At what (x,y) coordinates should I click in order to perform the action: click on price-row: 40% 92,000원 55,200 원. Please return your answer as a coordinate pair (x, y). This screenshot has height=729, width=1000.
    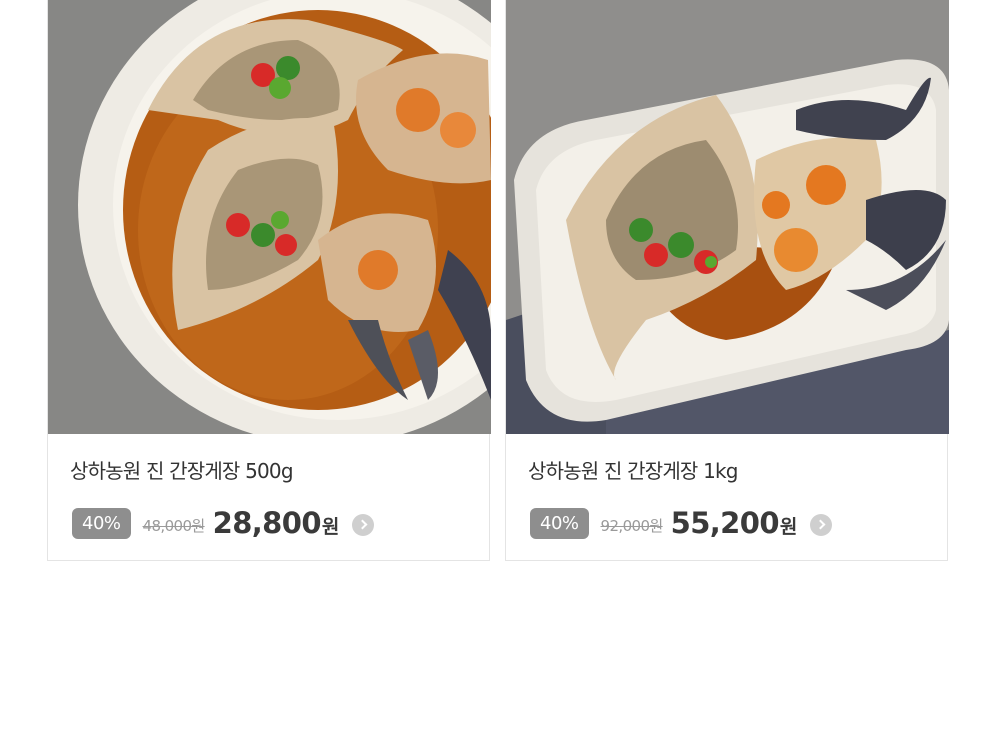
    Looking at the image, I should click on (681, 523).